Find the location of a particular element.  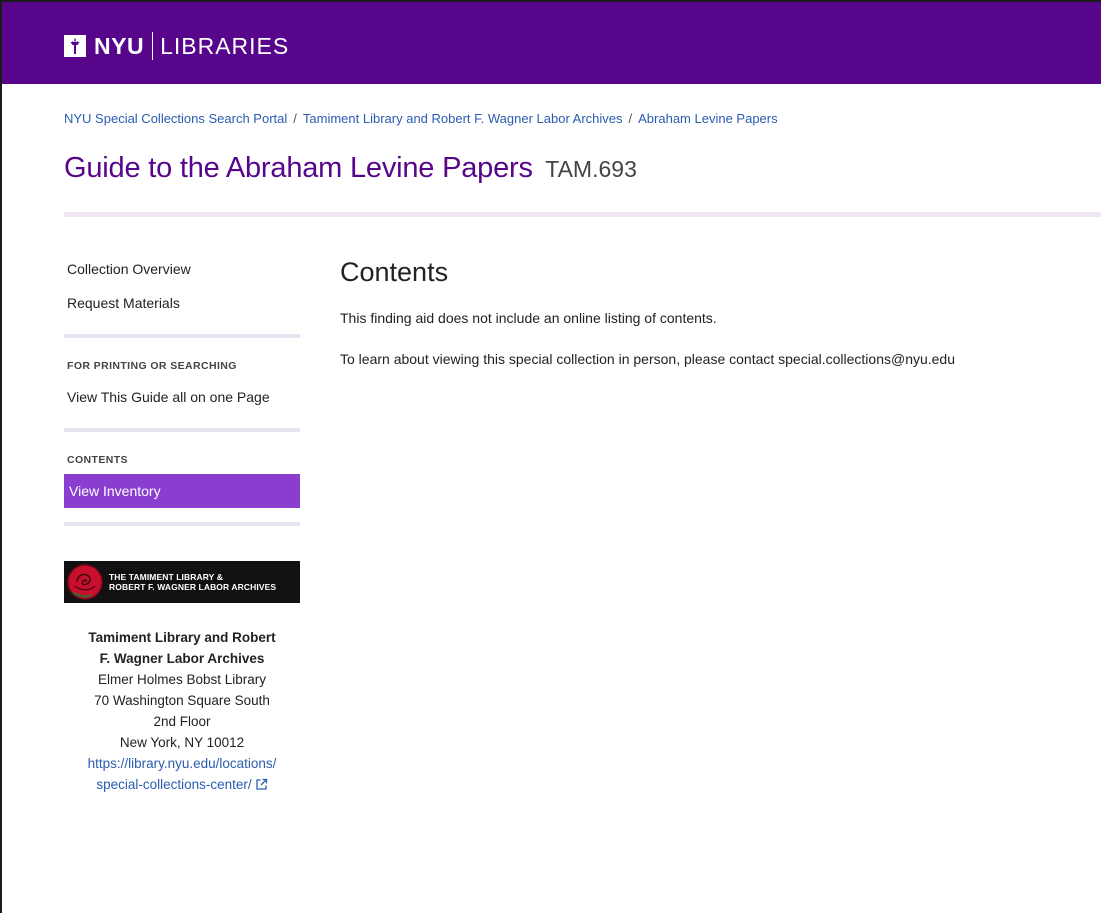

page-title: Guide to the Abraham Levine Papers is located at coordinates (298, 168).